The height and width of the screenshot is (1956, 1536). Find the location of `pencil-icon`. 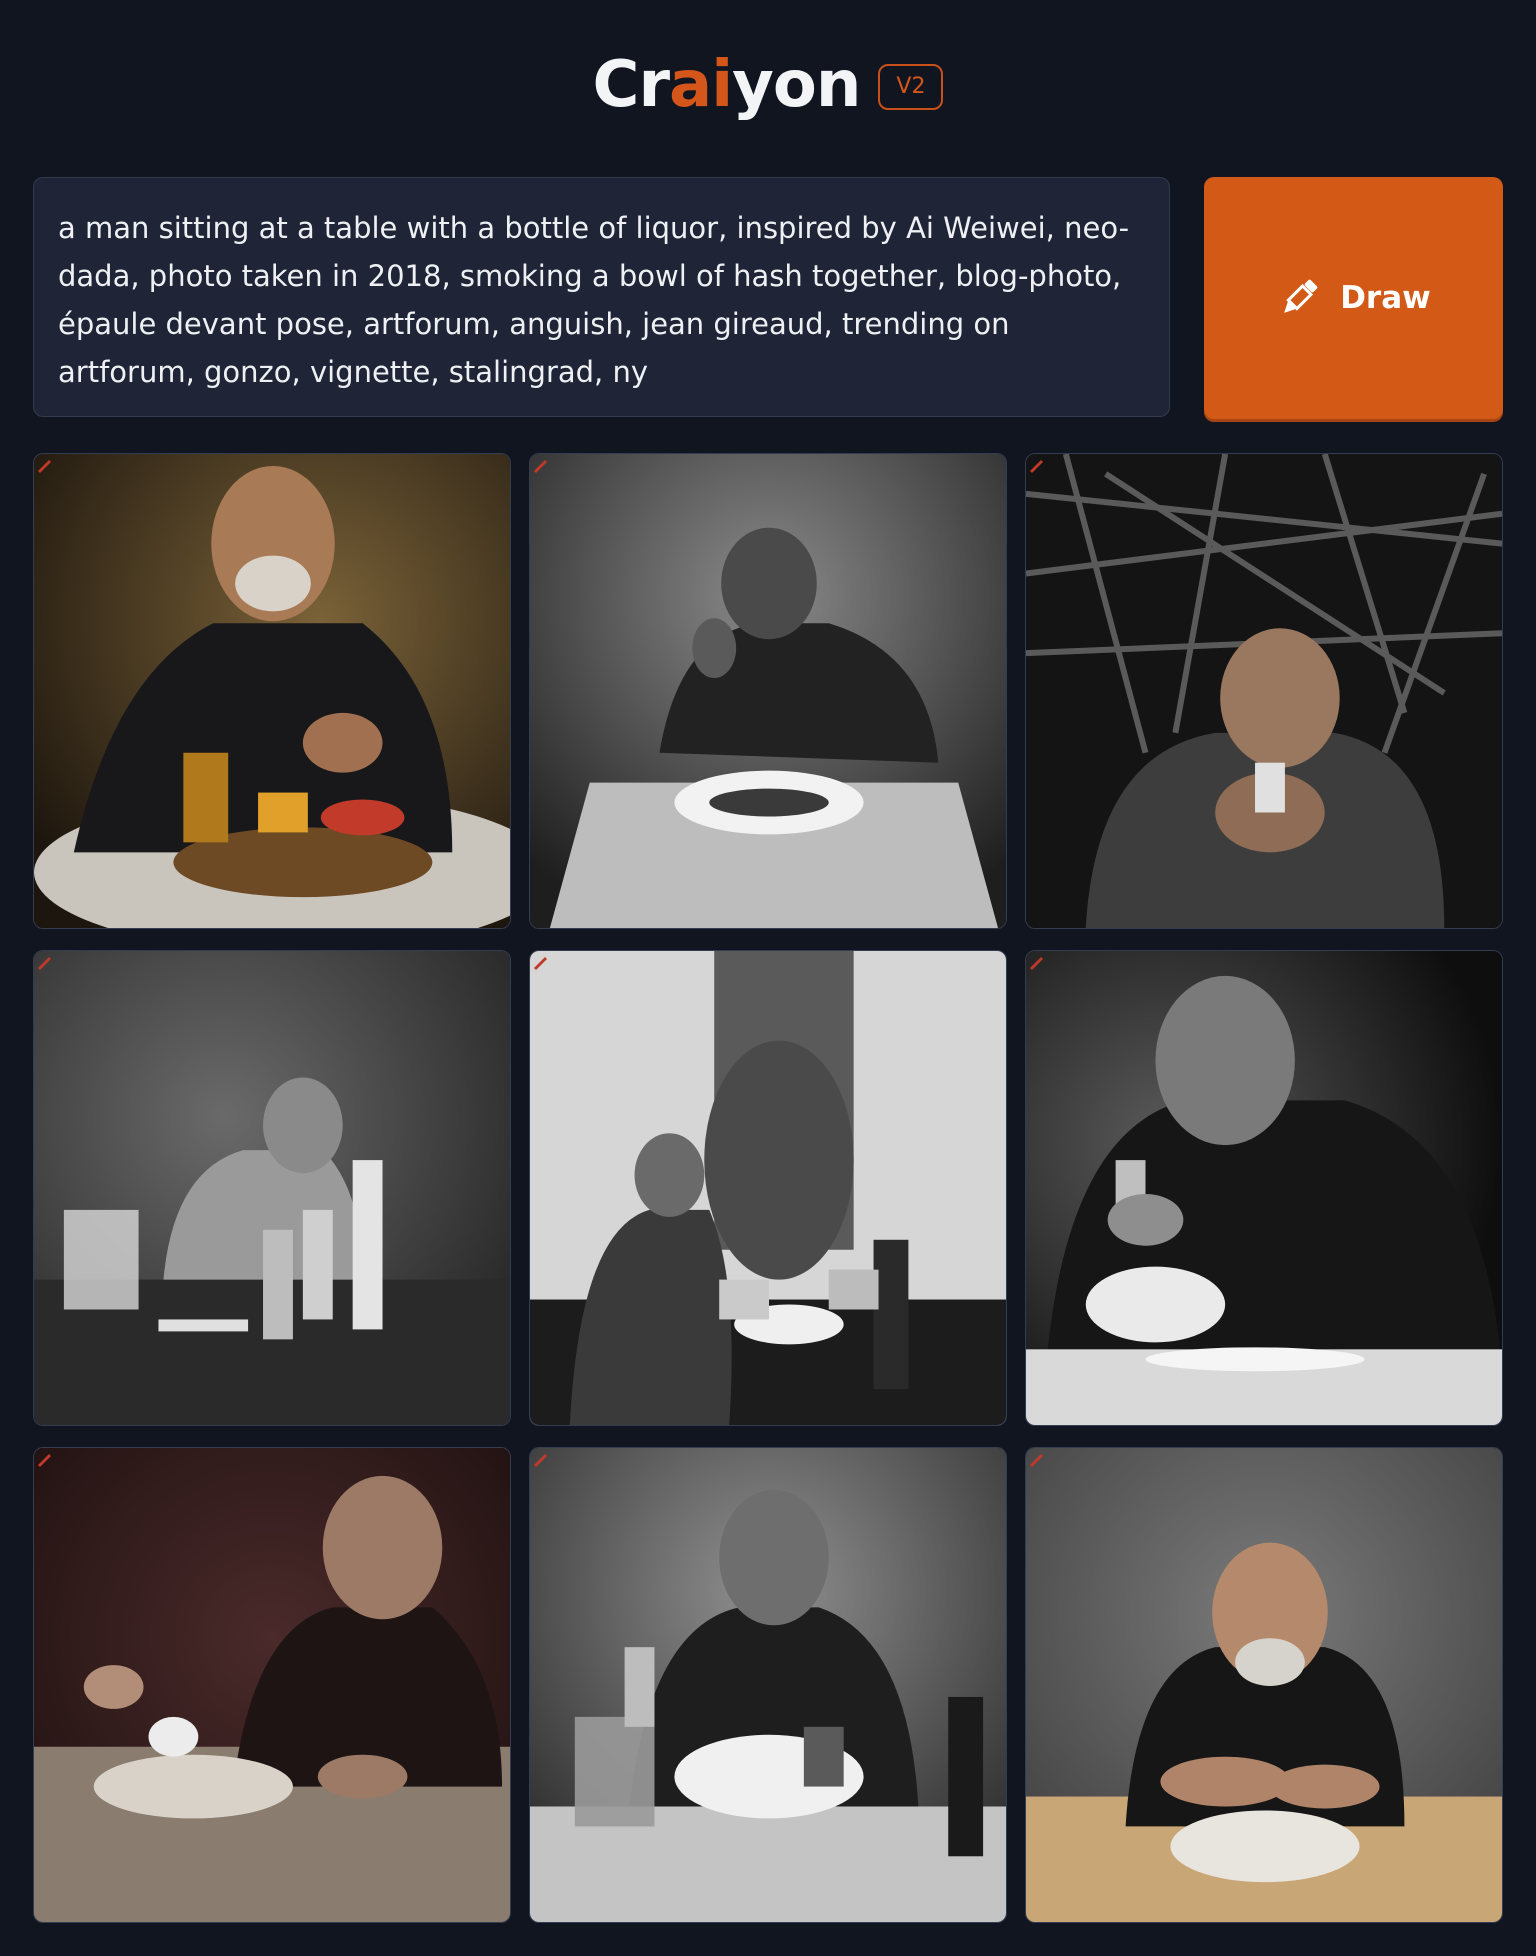

pencil-icon is located at coordinates (1301, 296).